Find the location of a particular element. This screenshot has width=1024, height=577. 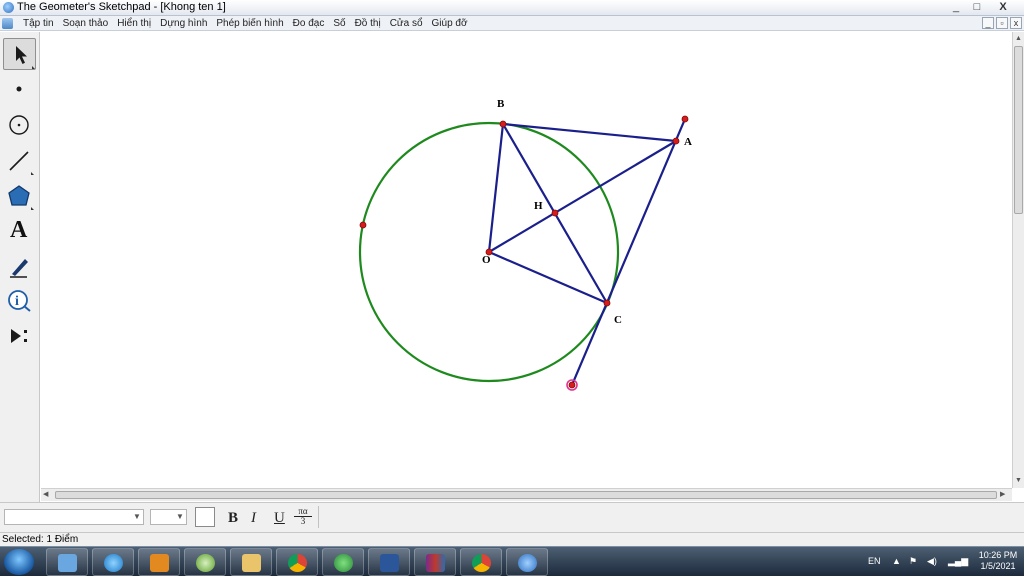

math-format-button: πα 3 is located at coordinates (303, 516).